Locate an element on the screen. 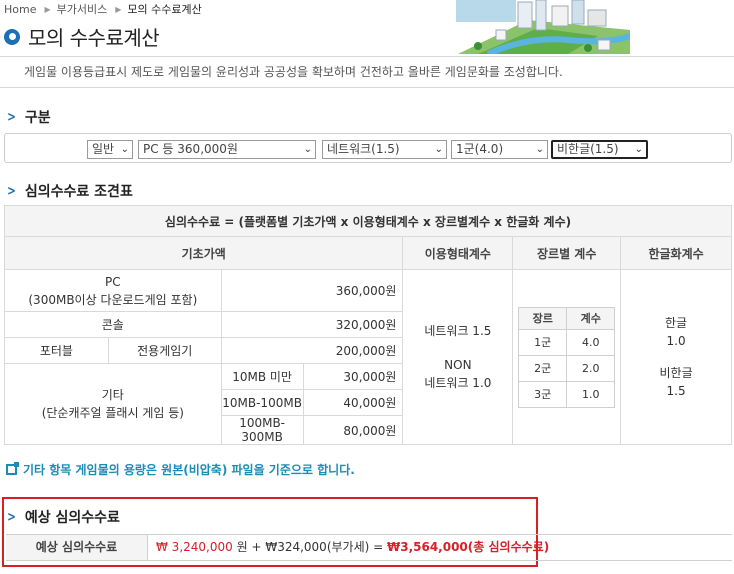 This screenshot has width=734, height=574. section-category-label: 구분 is located at coordinates (37, 118).